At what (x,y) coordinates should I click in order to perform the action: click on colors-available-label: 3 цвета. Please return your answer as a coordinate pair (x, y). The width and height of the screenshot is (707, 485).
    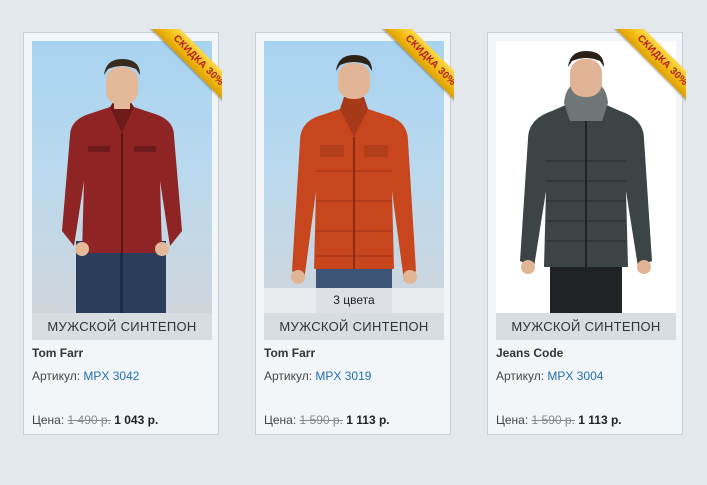
    Looking at the image, I should click on (354, 300).